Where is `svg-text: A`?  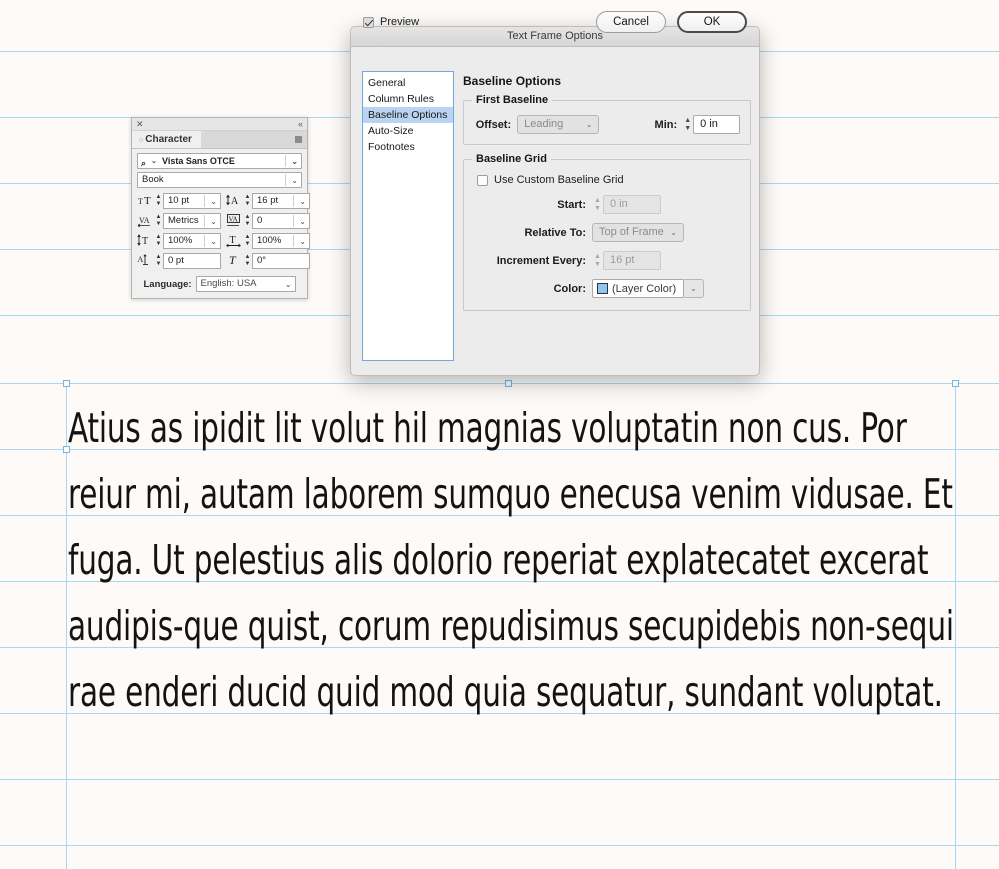
svg-text: A is located at coordinates (235, 201).